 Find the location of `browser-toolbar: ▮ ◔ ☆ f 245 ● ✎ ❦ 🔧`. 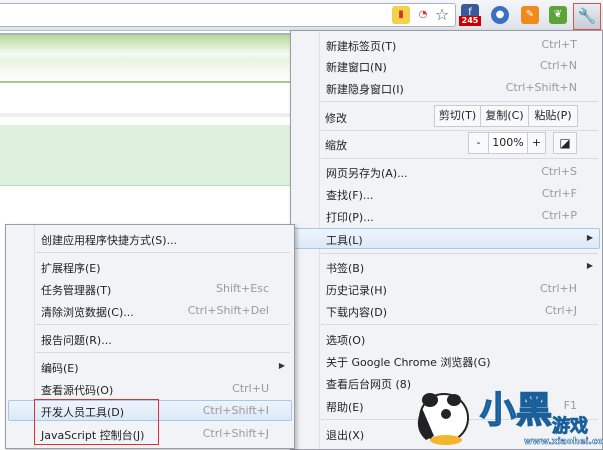

browser-toolbar: ▮ ◔ ☆ f 245 ● ✎ ❦ 🔧 is located at coordinates (301, 15).